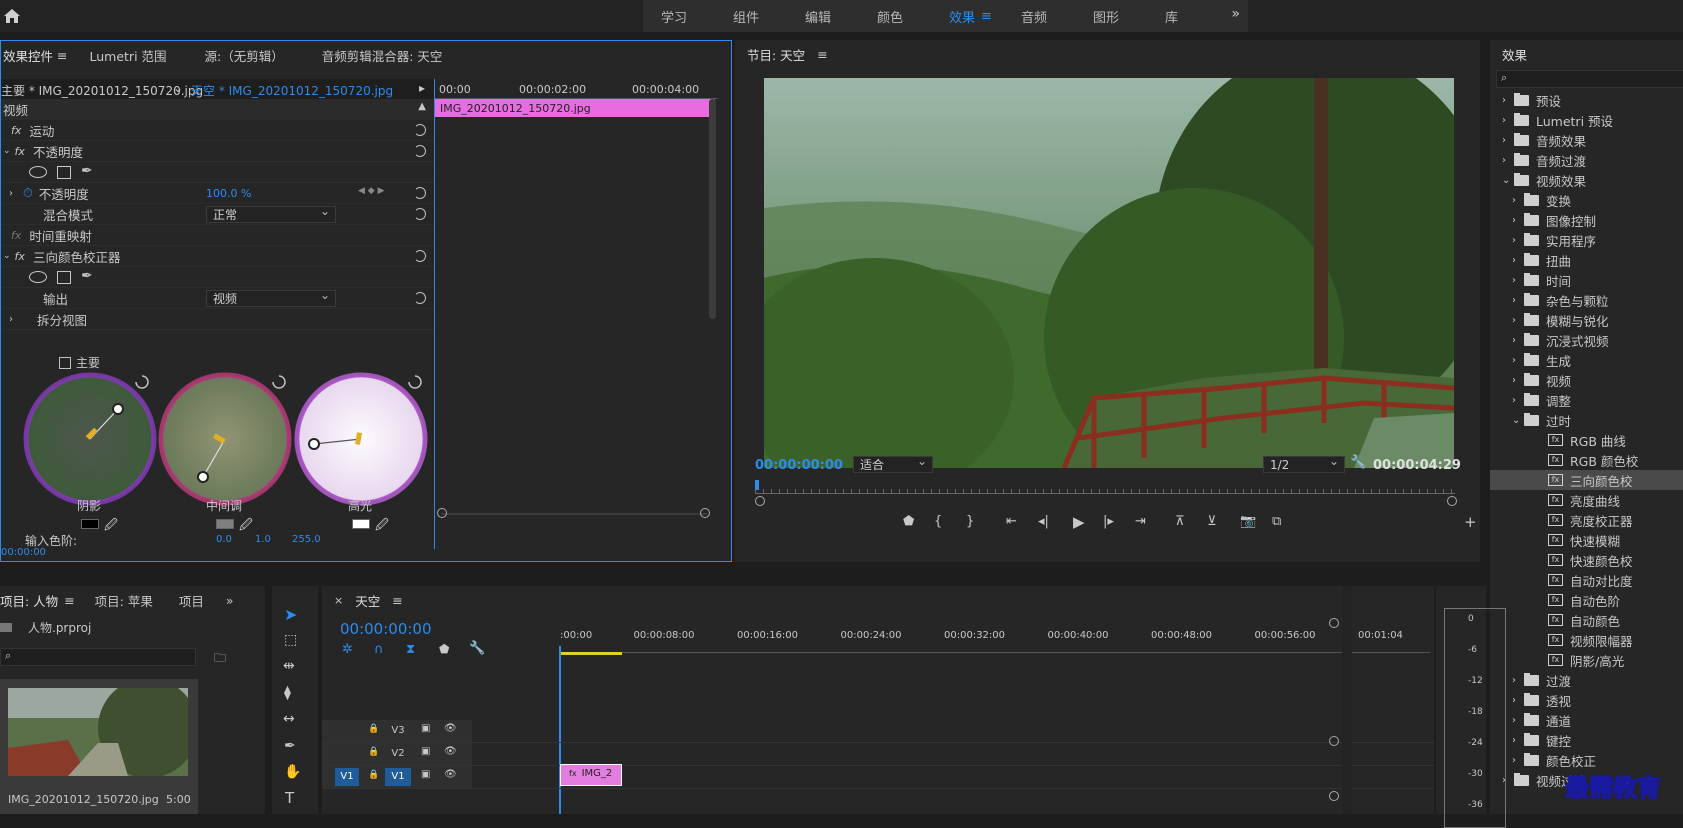 This screenshot has width=1683, height=828. Describe the element at coordinates (415, 382) in the screenshot. I see `reset-highlights-icon` at that location.